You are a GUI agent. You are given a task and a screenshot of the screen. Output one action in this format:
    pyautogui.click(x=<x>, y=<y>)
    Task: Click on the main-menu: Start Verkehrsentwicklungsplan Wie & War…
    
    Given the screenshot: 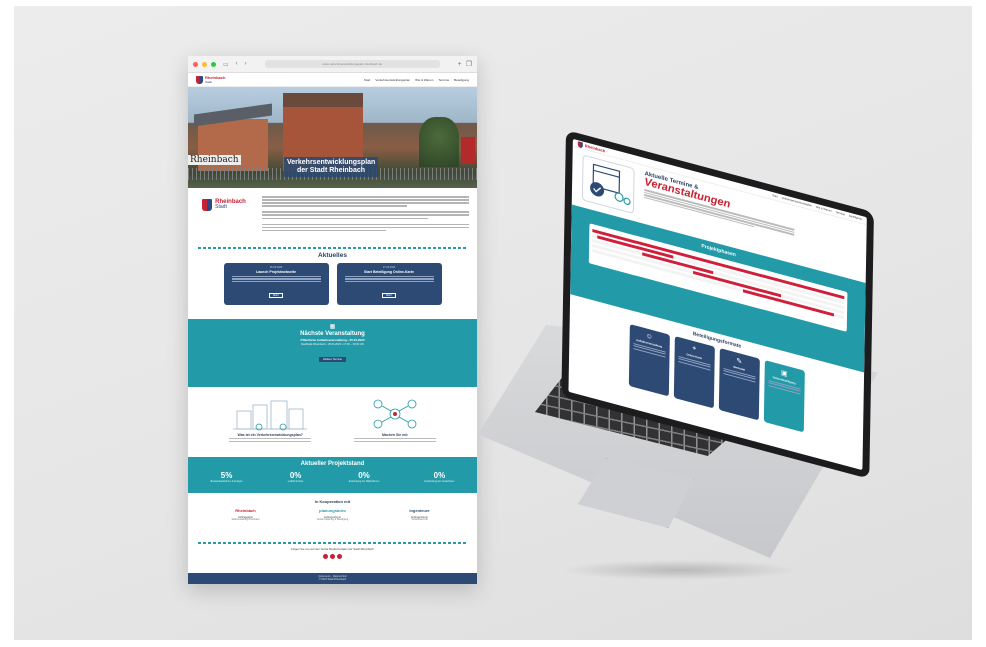 What is the action you would take?
    pyautogui.click(x=416, y=80)
    